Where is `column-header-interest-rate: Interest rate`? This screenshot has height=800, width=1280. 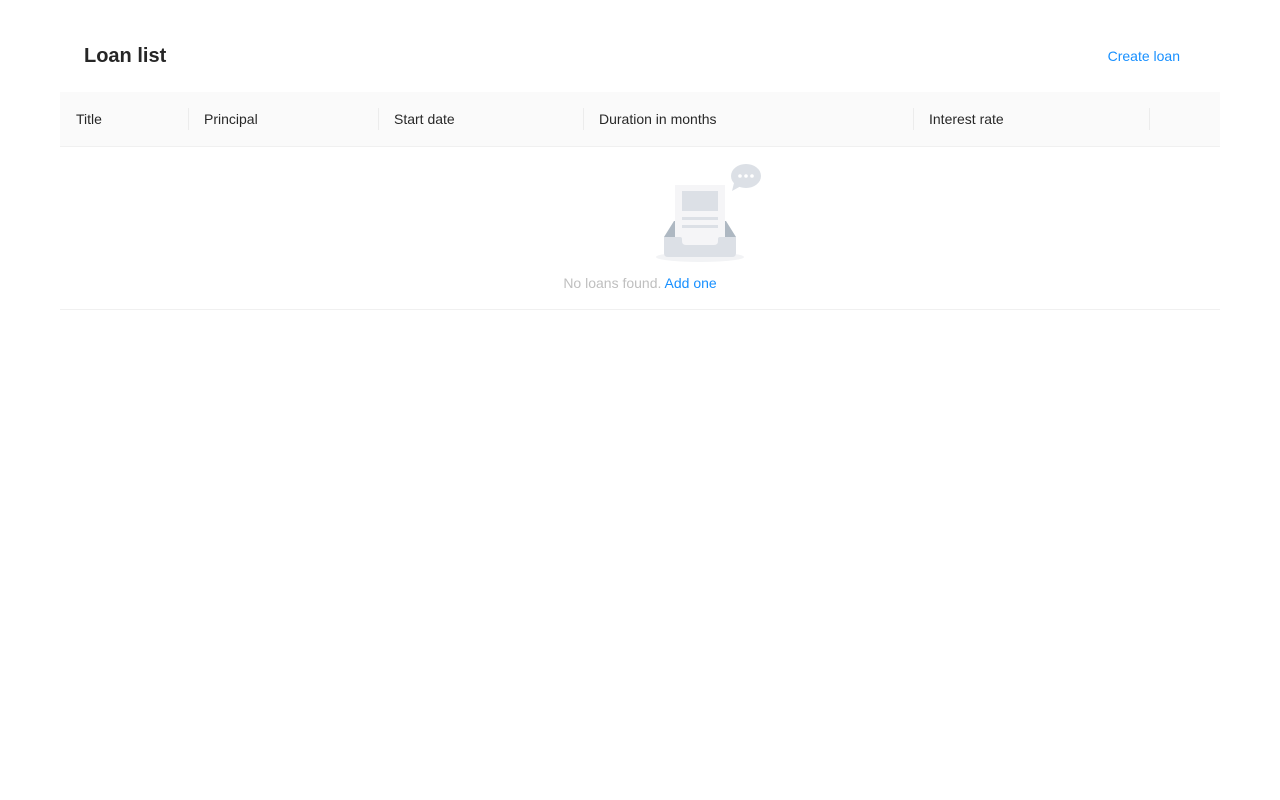 column-header-interest-rate: Interest rate is located at coordinates (1031, 119).